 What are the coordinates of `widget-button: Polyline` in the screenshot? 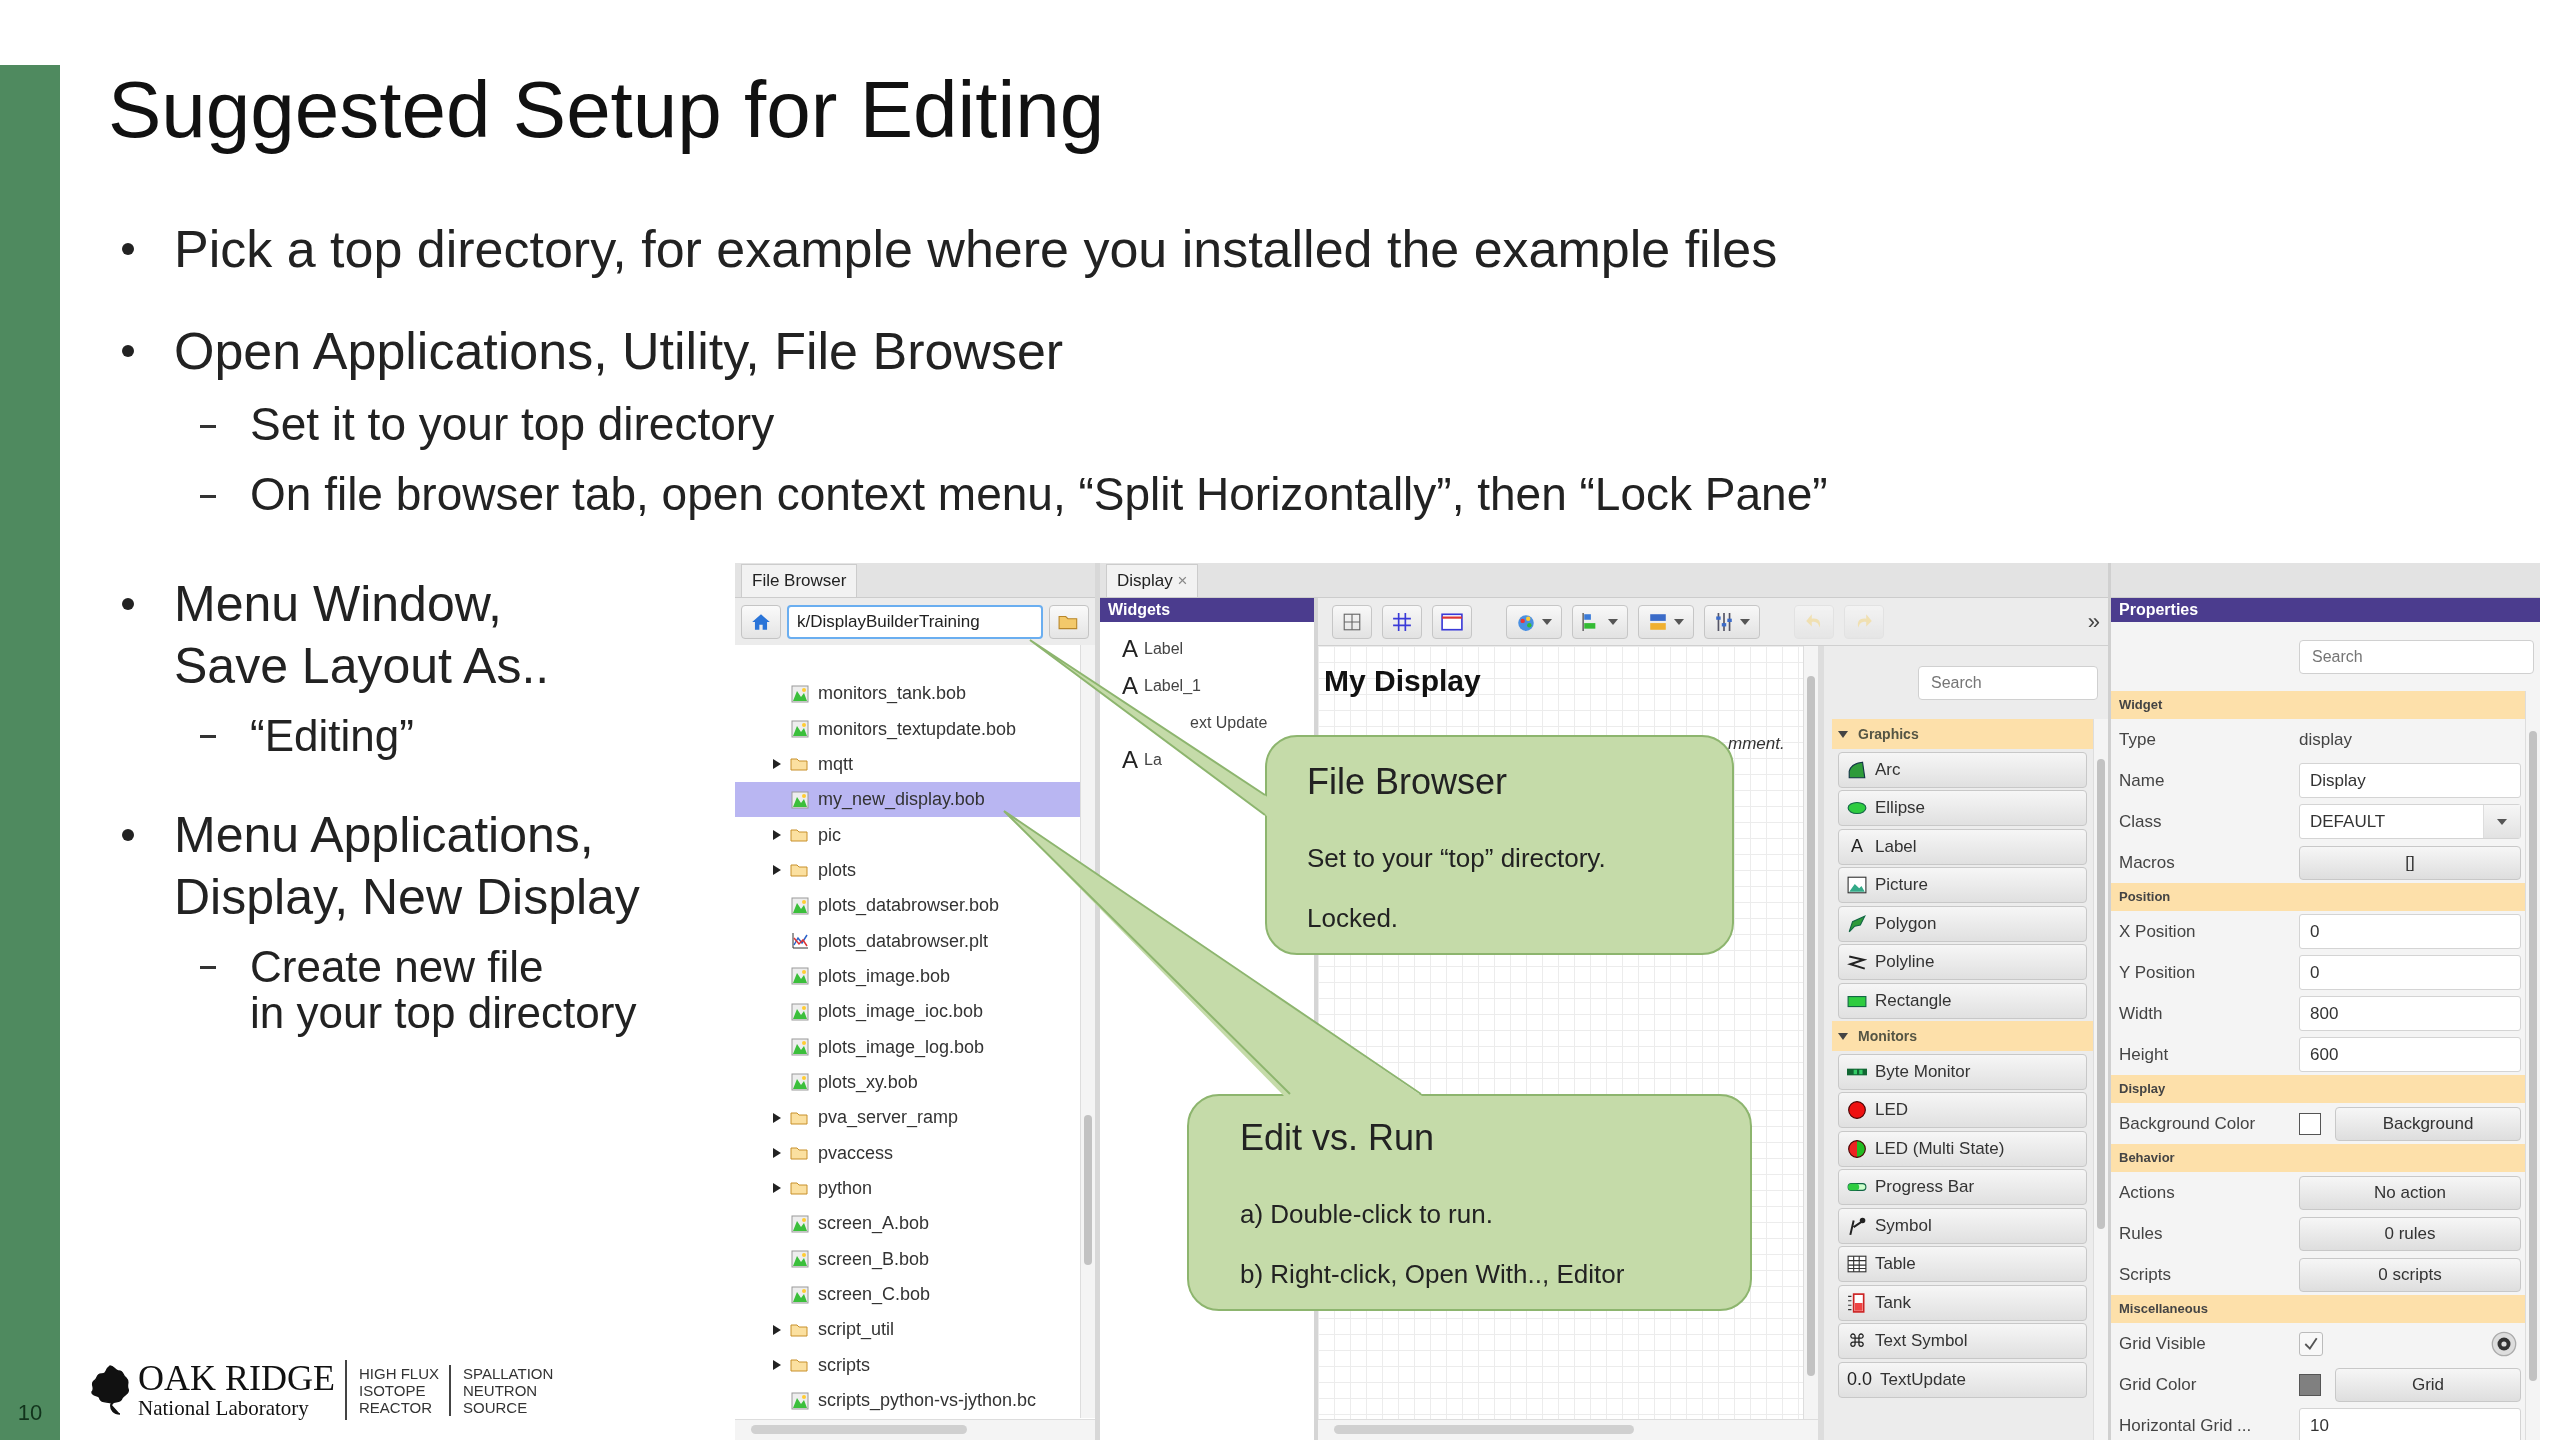 It's located at (1962, 962).